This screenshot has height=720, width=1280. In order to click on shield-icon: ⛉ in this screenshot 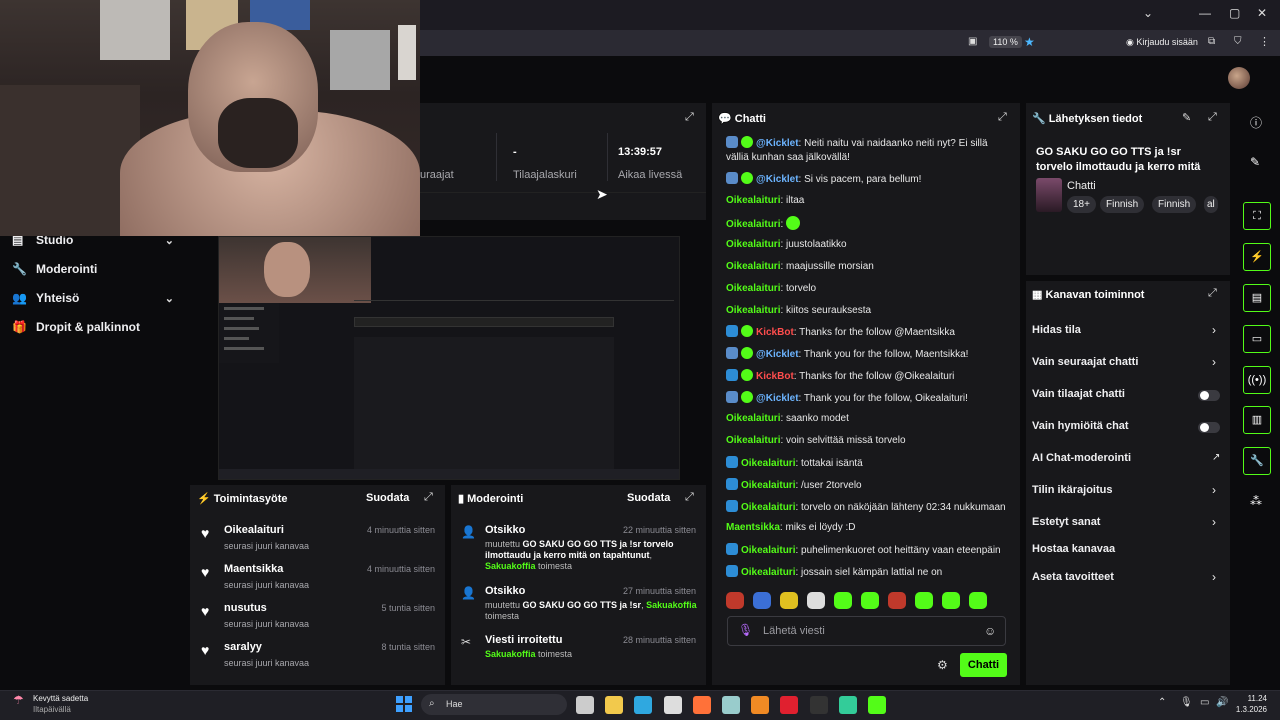, I will do `click(1238, 41)`.